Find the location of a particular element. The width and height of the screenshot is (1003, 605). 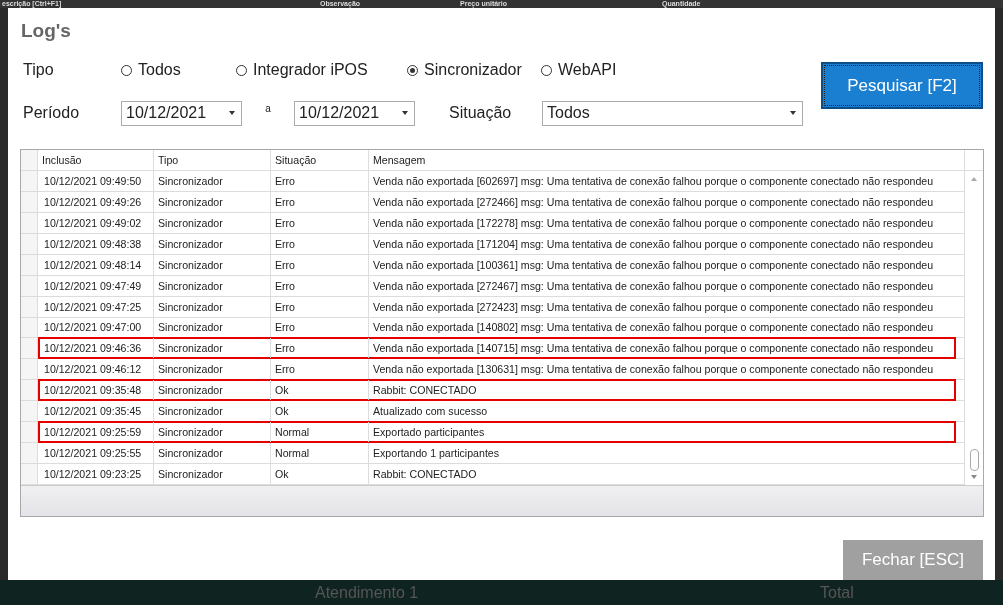

table-row: 10/12/2021 09:49:50 Sincronizador Erro Venda não exportada [602697] msg: Uma tentativa de conexão falhou porque o componente conectado não respondeu is located at coordinates (497, 180).